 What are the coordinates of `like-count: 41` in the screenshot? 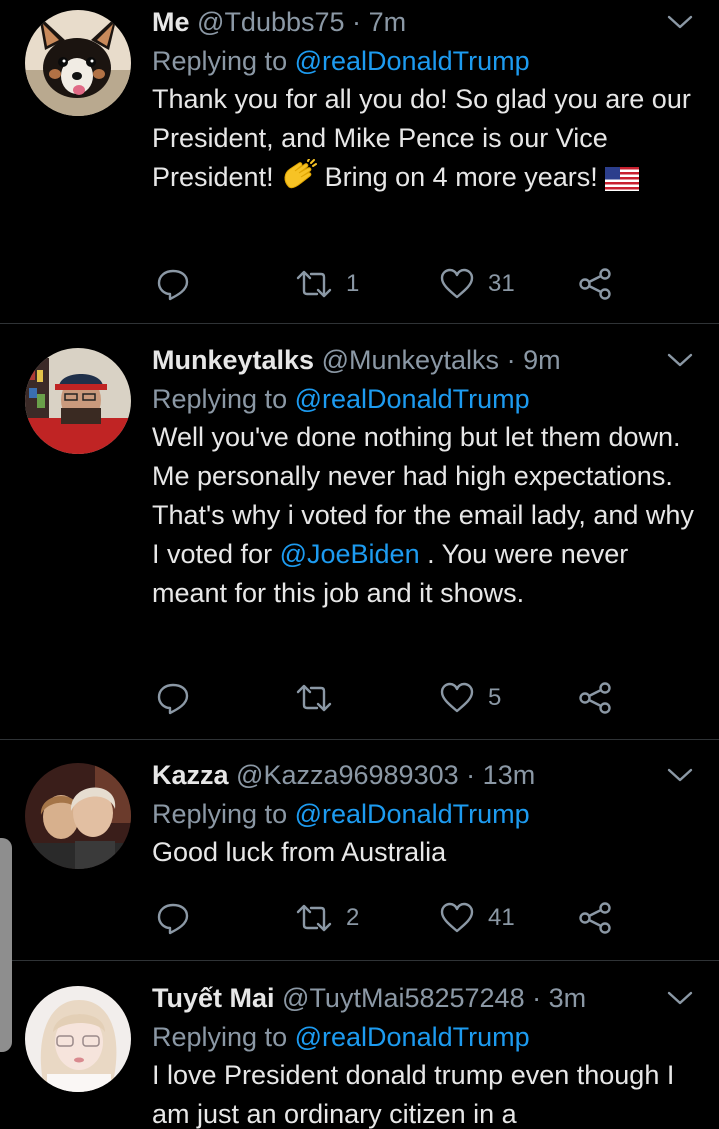 It's located at (501, 917).